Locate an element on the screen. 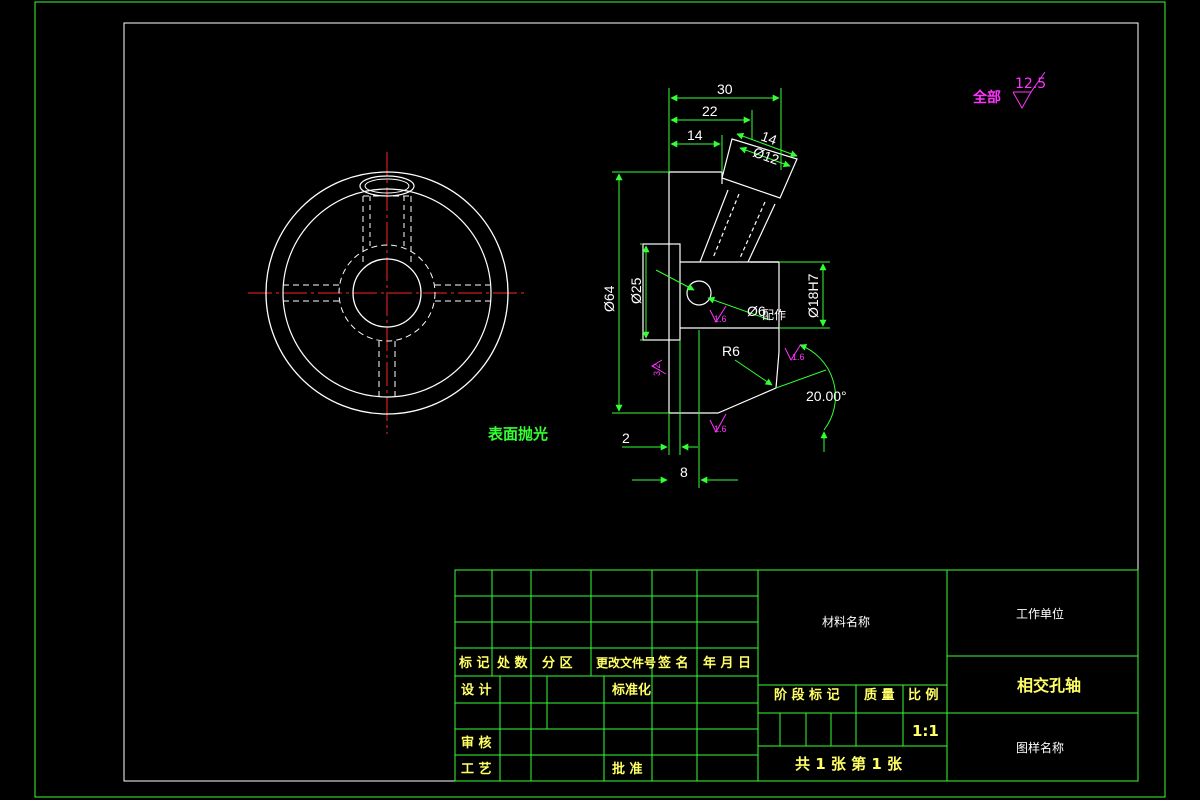 Image resolution: width=1200 pixels, height=800 pixels. rev-header-zone: 分 区 is located at coordinates (557, 663).